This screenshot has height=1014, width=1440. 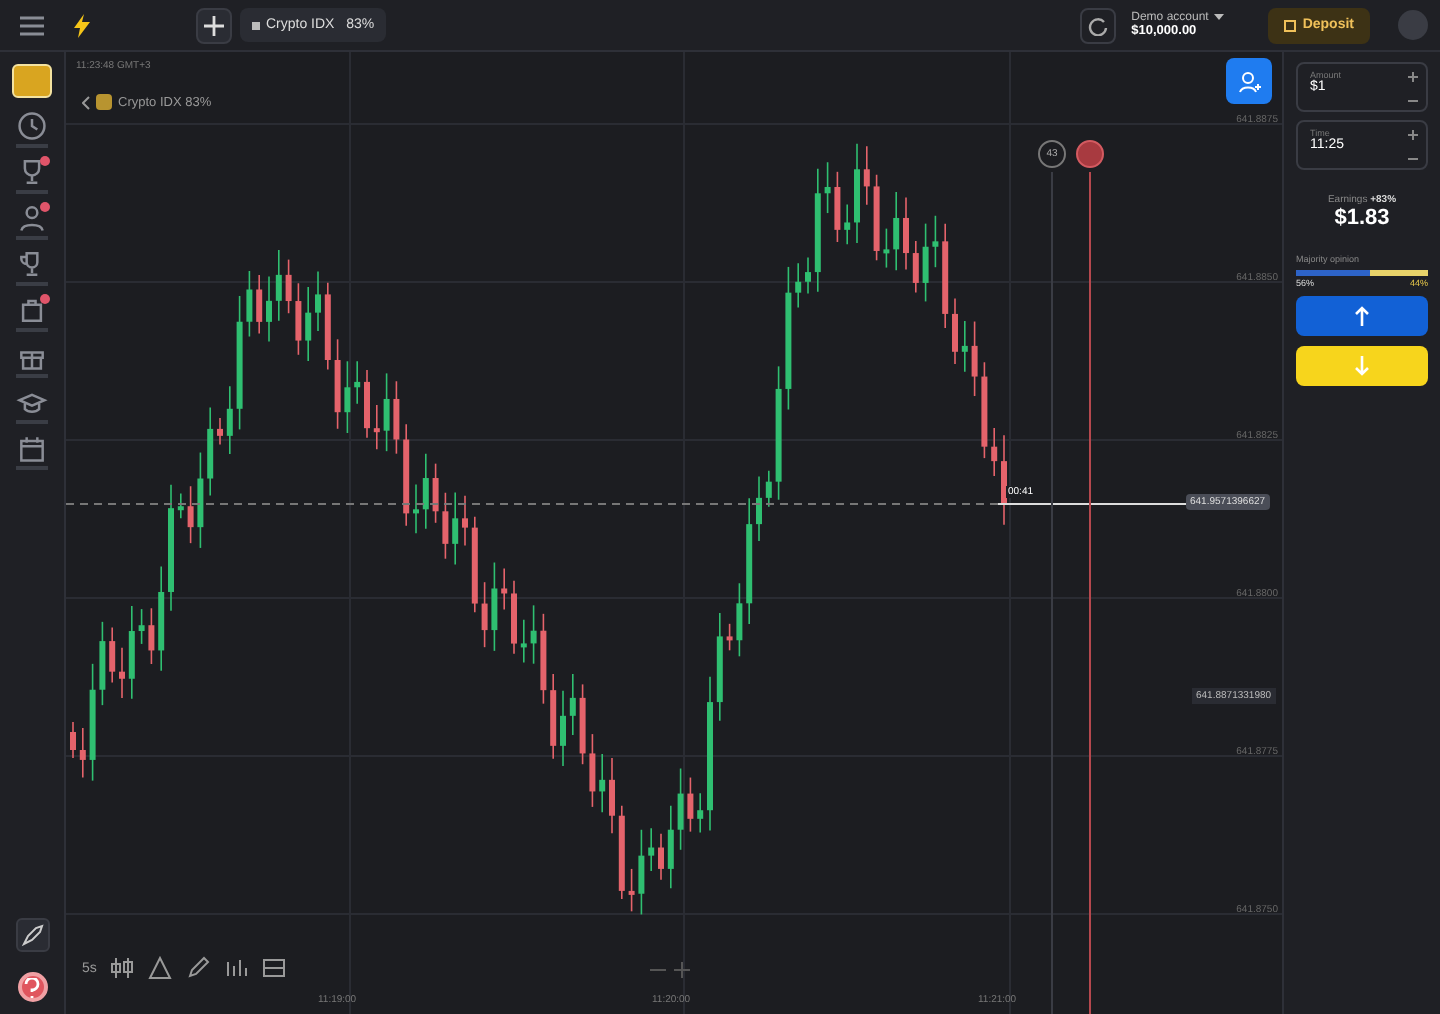 I want to click on sentiment-bar, so click(x=1362, y=273).